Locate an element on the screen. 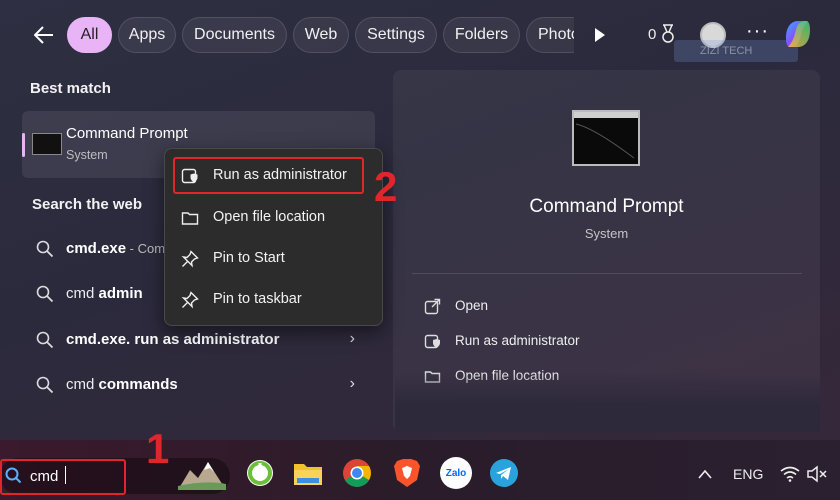 Image resolution: width=840 pixels, height=500 pixels. step-1-label: 1 is located at coordinates (158, 448).